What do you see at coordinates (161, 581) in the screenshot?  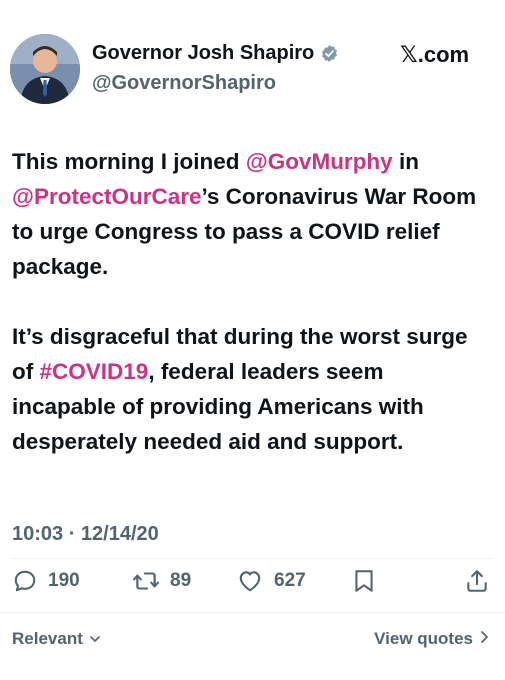 I see `repost-button: 89` at bounding box center [161, 581].